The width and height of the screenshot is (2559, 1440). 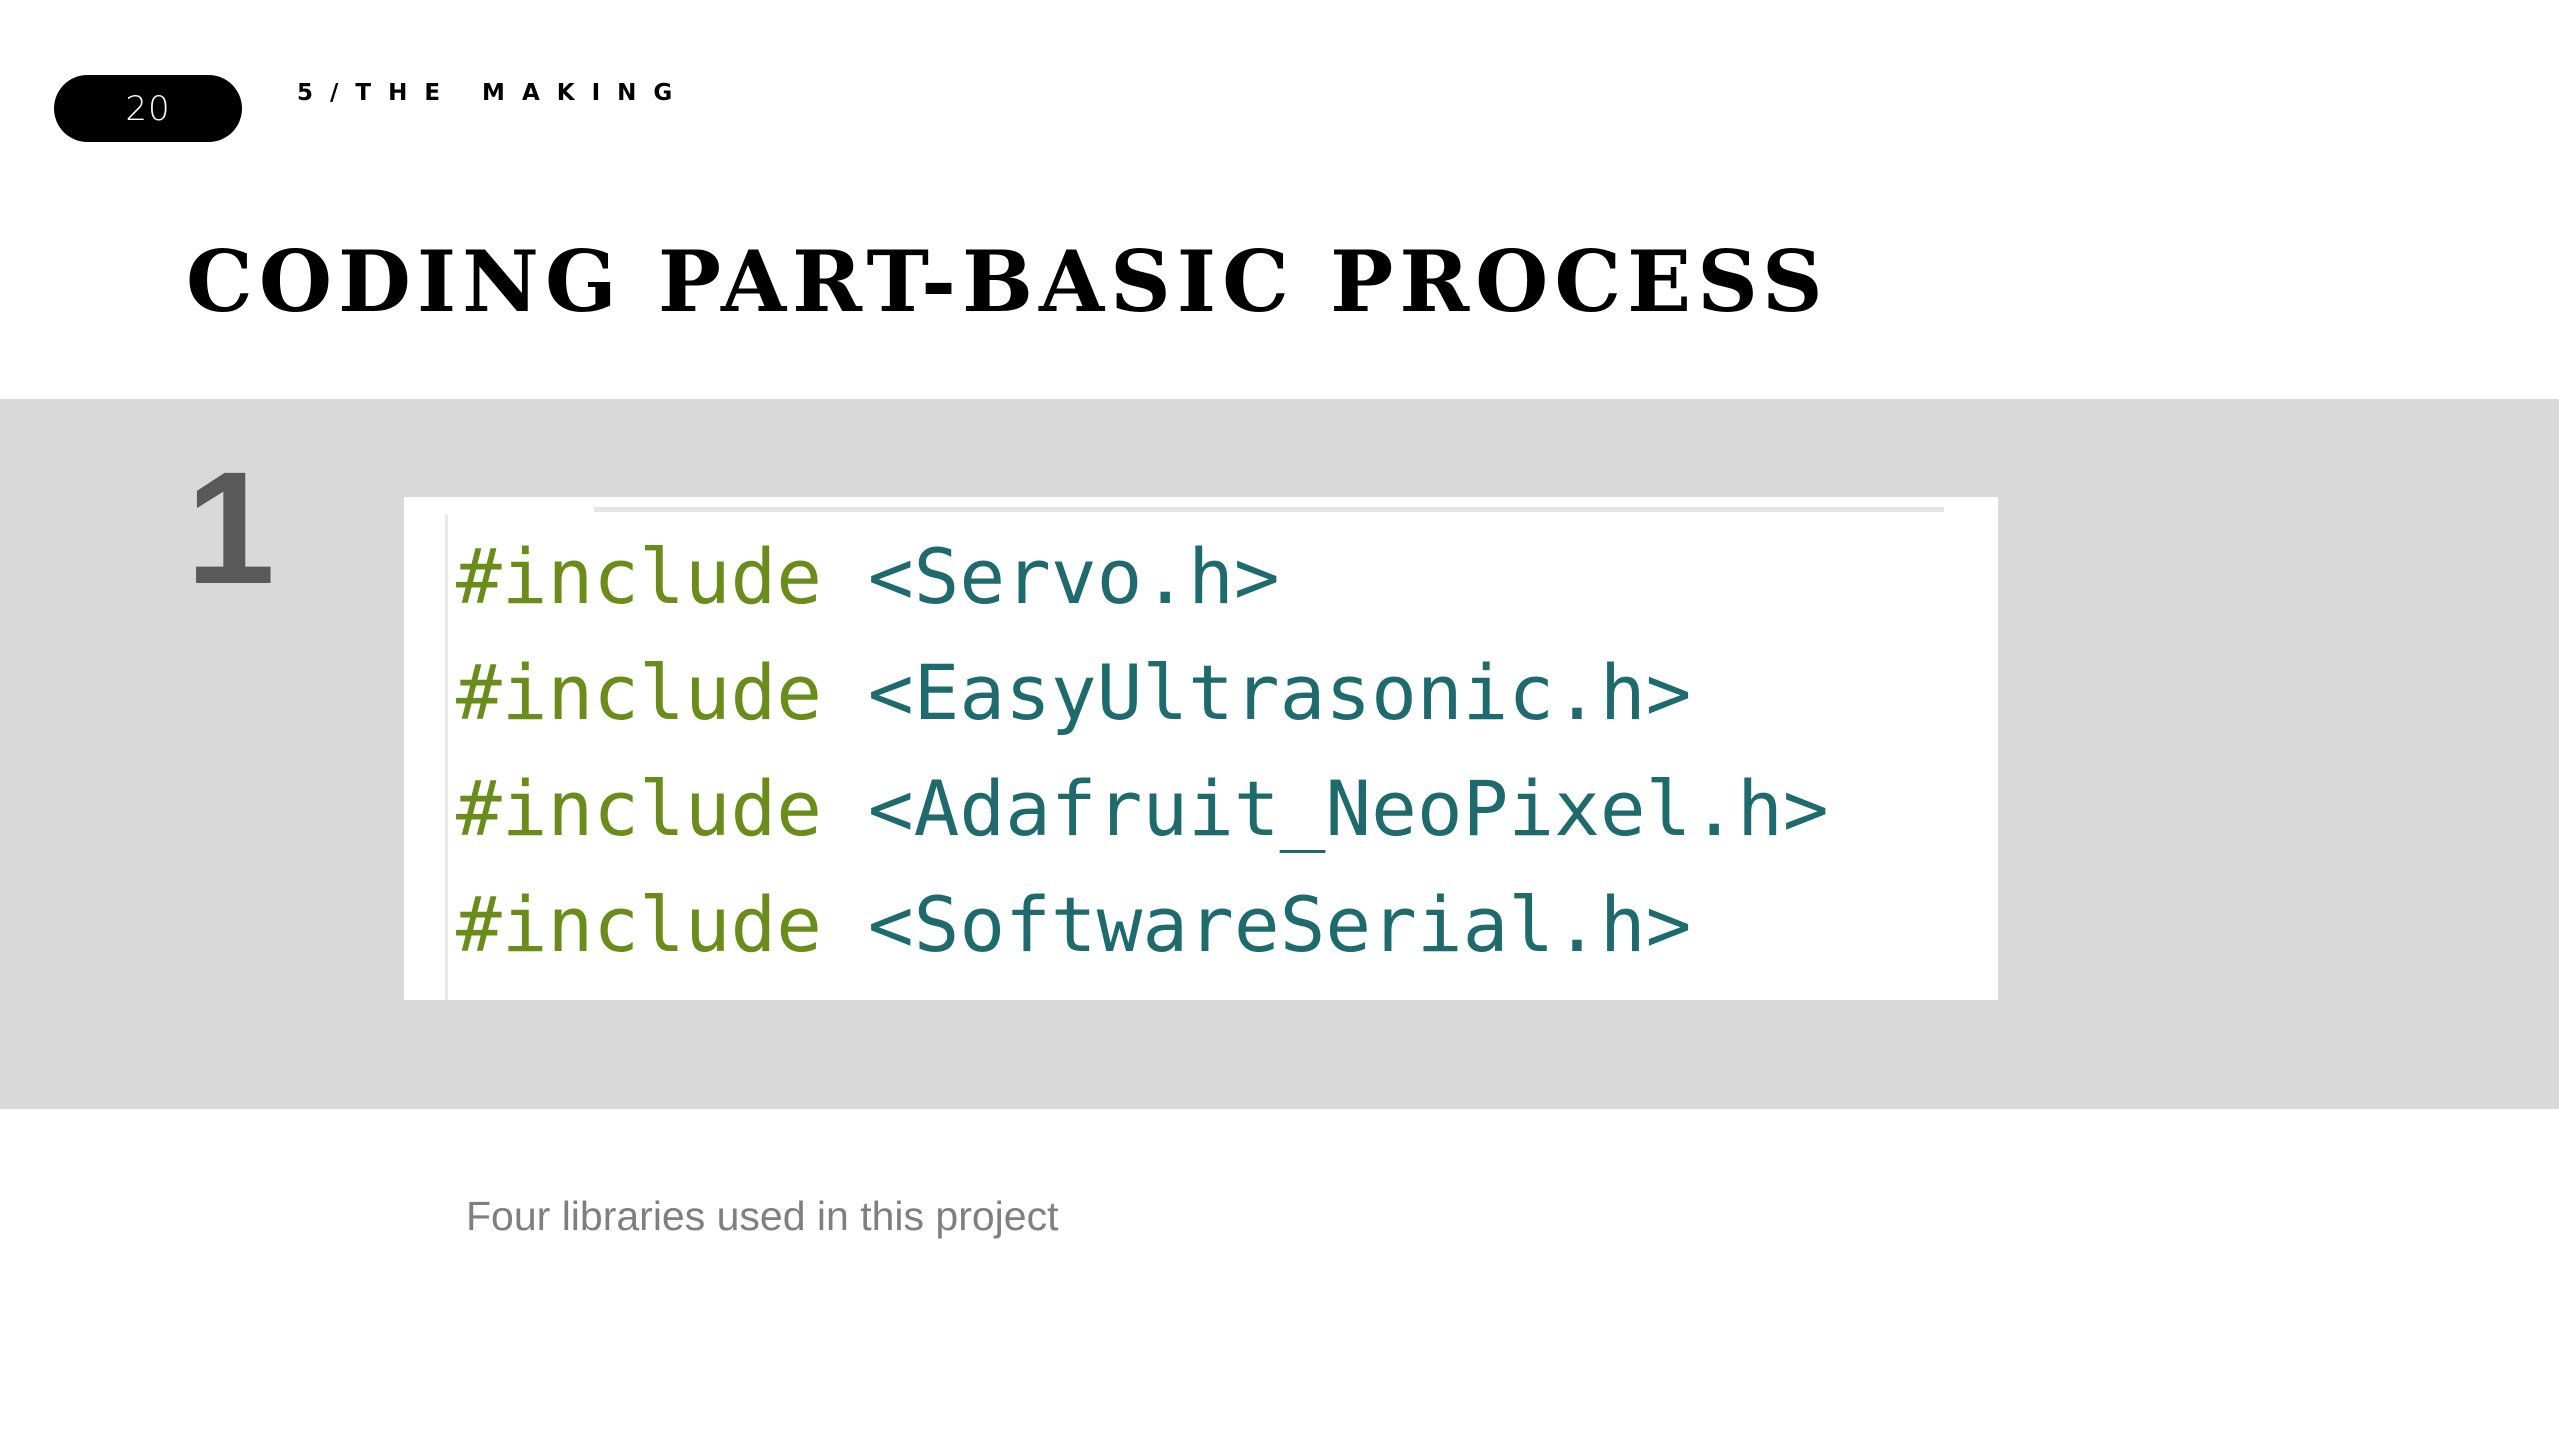 I want to click on code-line: #include <Adafruit_NeoPixel.h>, so click(x=1142, y=809).